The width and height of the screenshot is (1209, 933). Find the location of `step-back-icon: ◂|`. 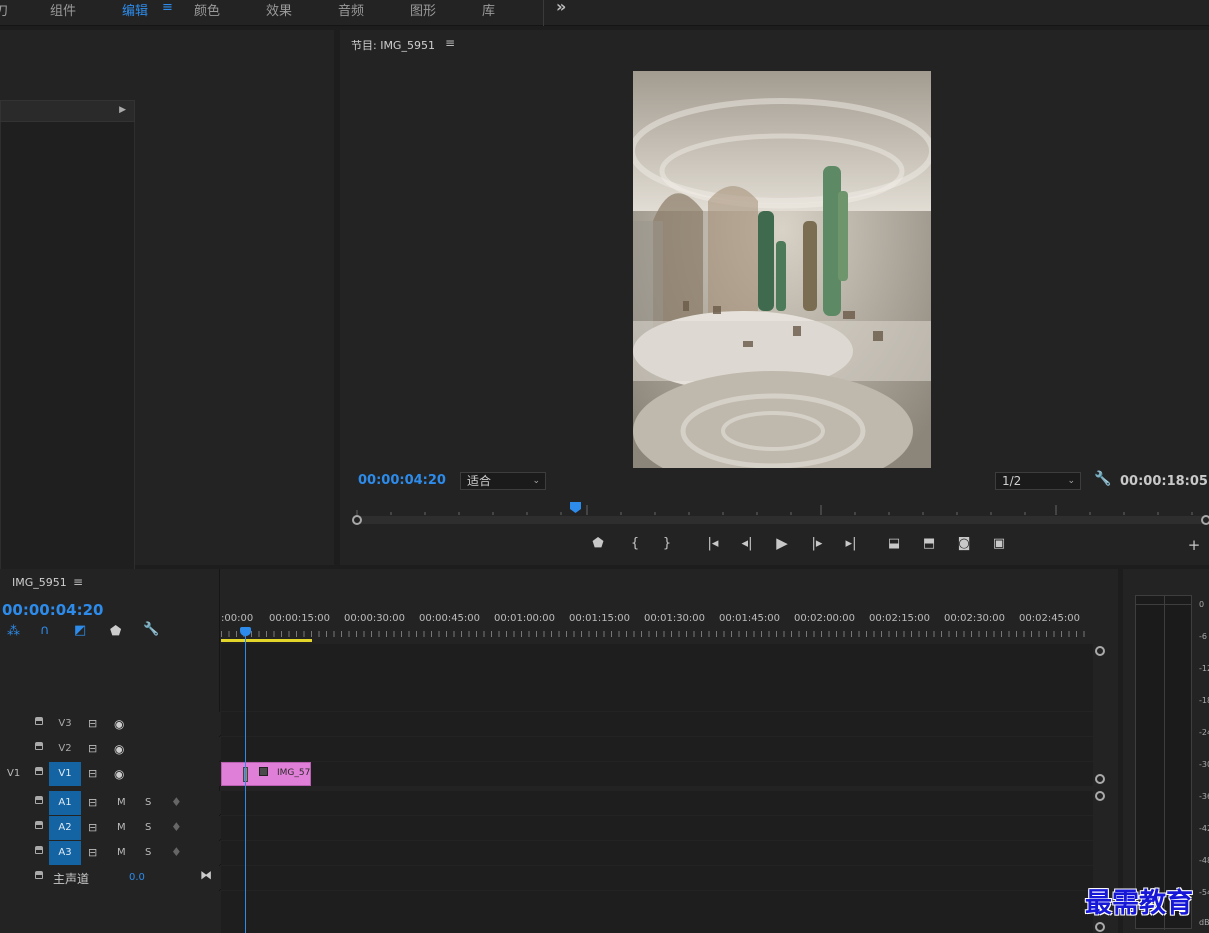

step-back-icon: ◂| is located at coordinates (747, 543).